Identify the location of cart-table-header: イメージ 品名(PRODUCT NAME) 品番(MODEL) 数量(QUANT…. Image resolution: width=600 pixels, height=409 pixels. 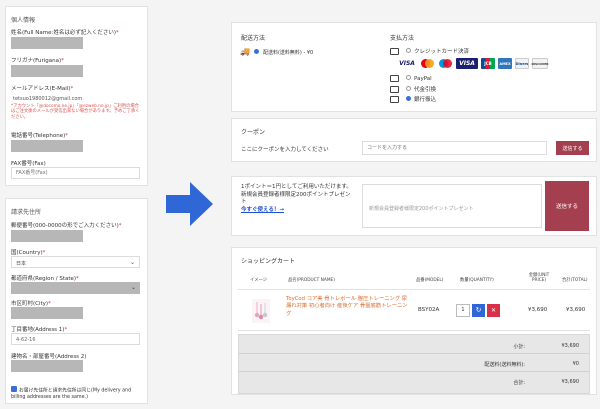
(414, 280).